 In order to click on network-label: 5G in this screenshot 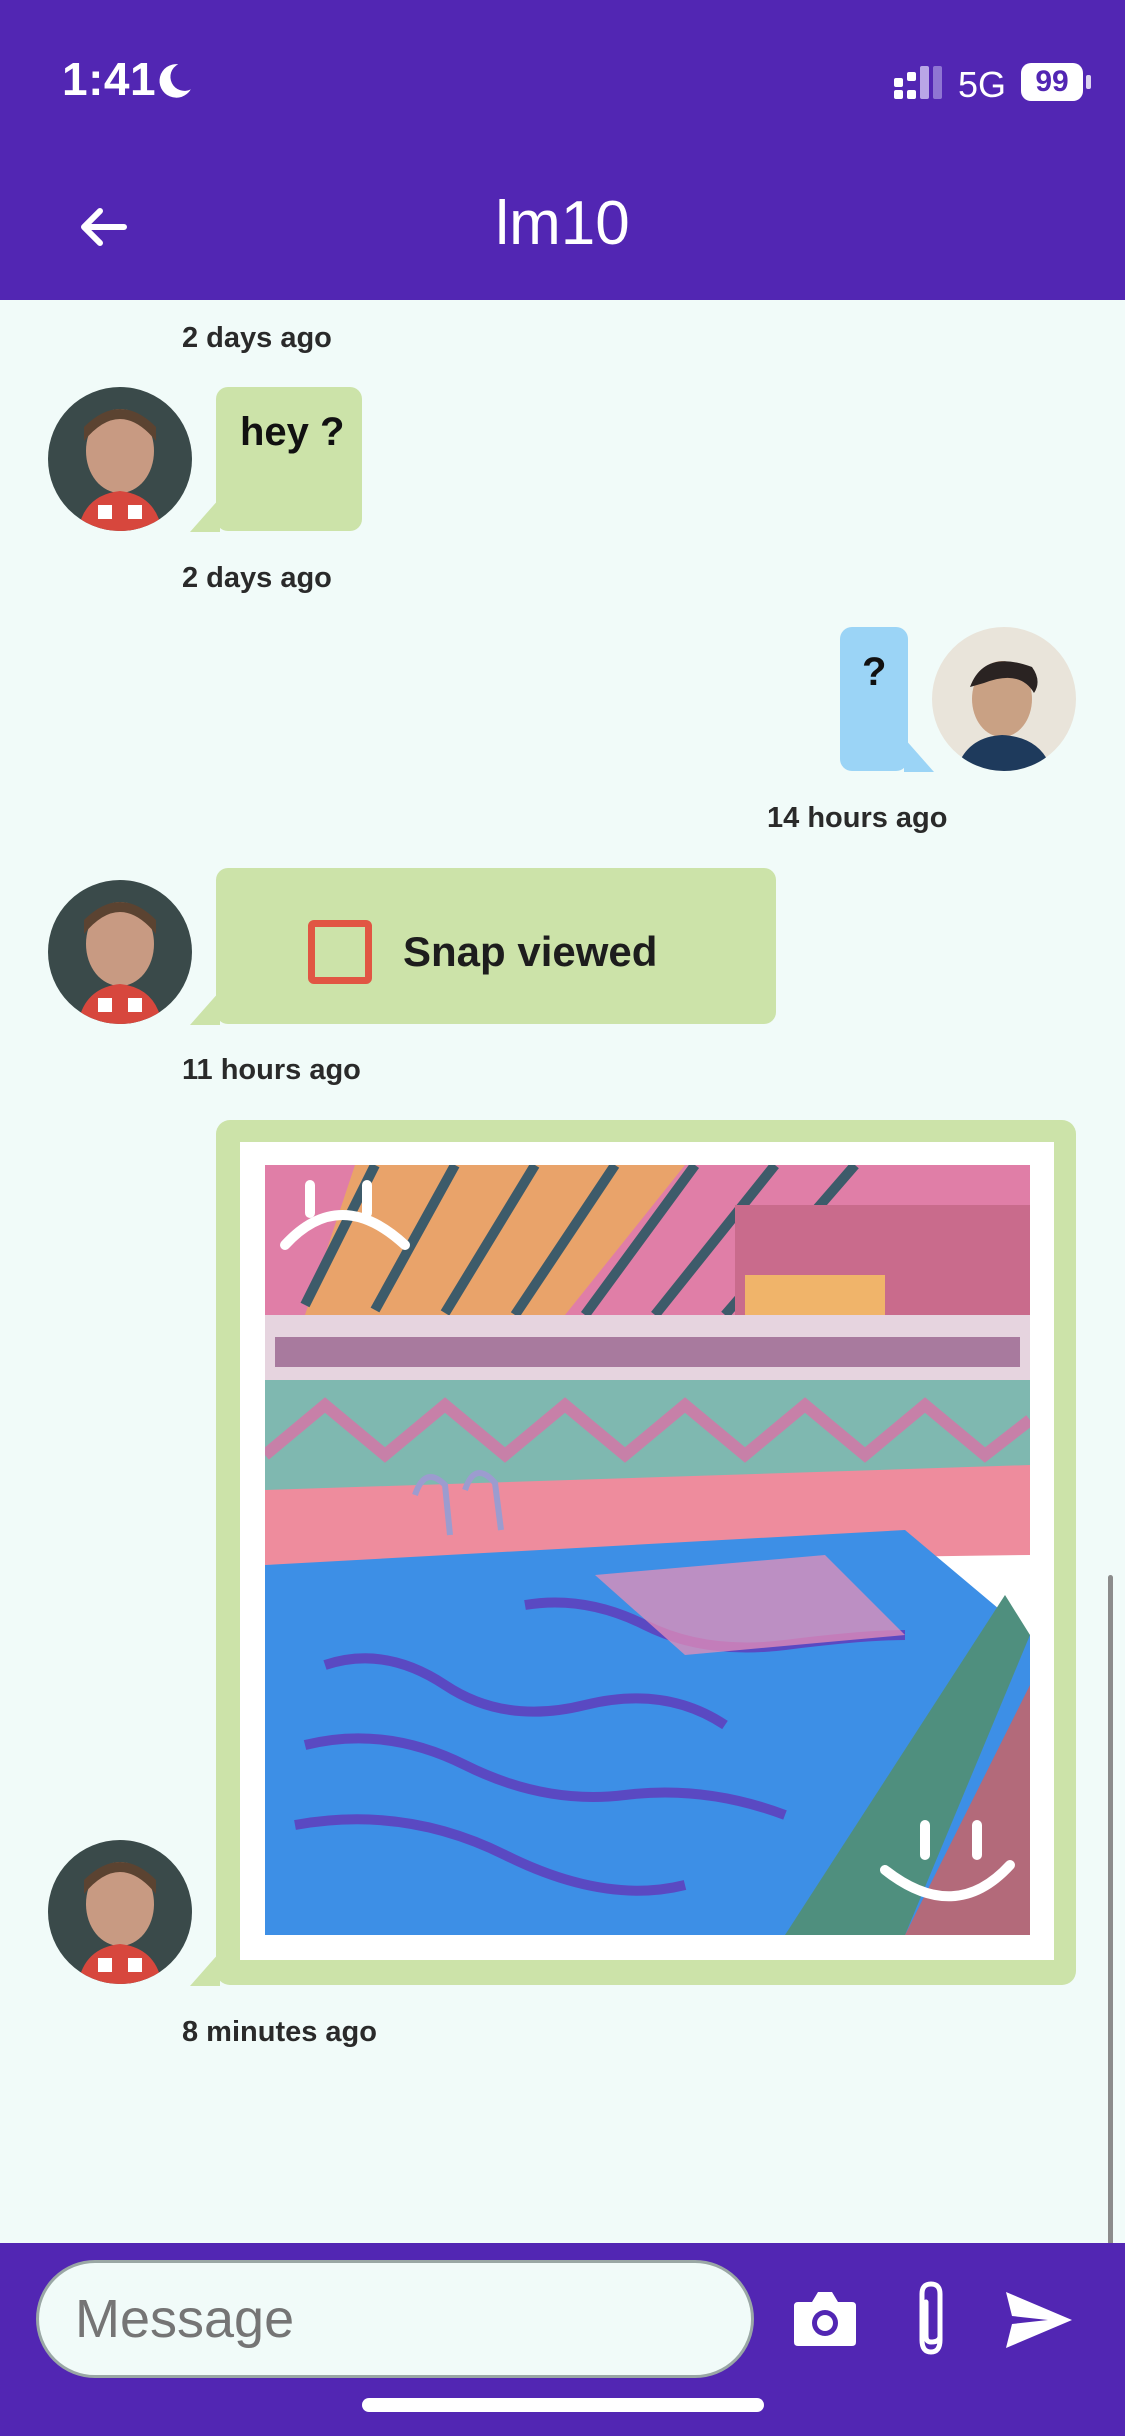, I will do `click(982, 84)`.